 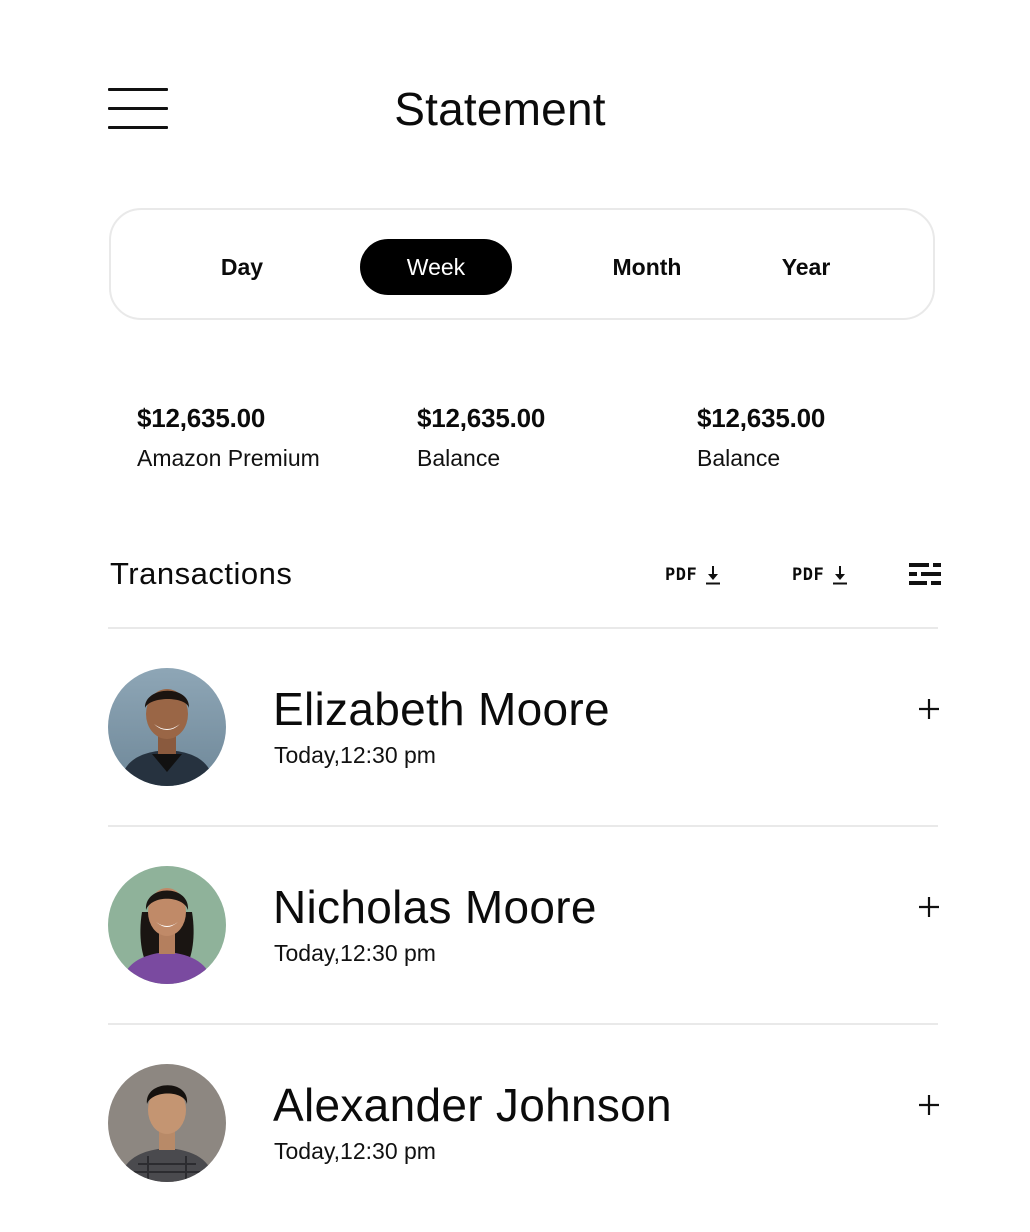 I want to click on transaction-row: Alexander Johnson Today,12:30 pm, so click(x=525, y=1124).